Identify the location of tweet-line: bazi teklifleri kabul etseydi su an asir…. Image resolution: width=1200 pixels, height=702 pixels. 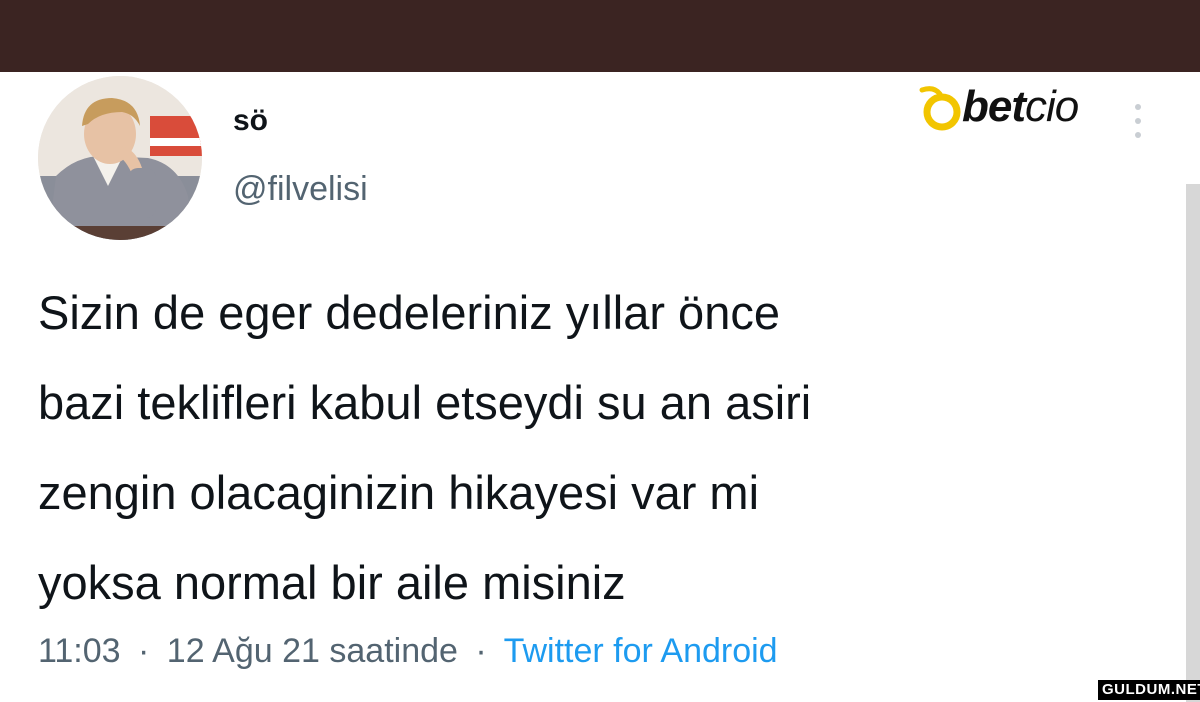
(425, 402).